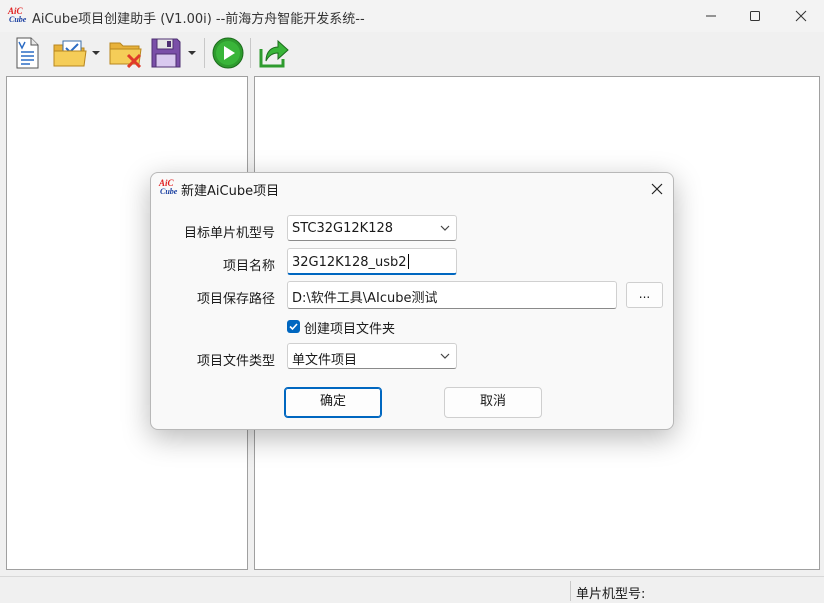 Image resolution: width=824 pixels, height=603 pixels. Describe the element at coordinates (412, 53) in the screenshot. I see `toolbar` at that location.